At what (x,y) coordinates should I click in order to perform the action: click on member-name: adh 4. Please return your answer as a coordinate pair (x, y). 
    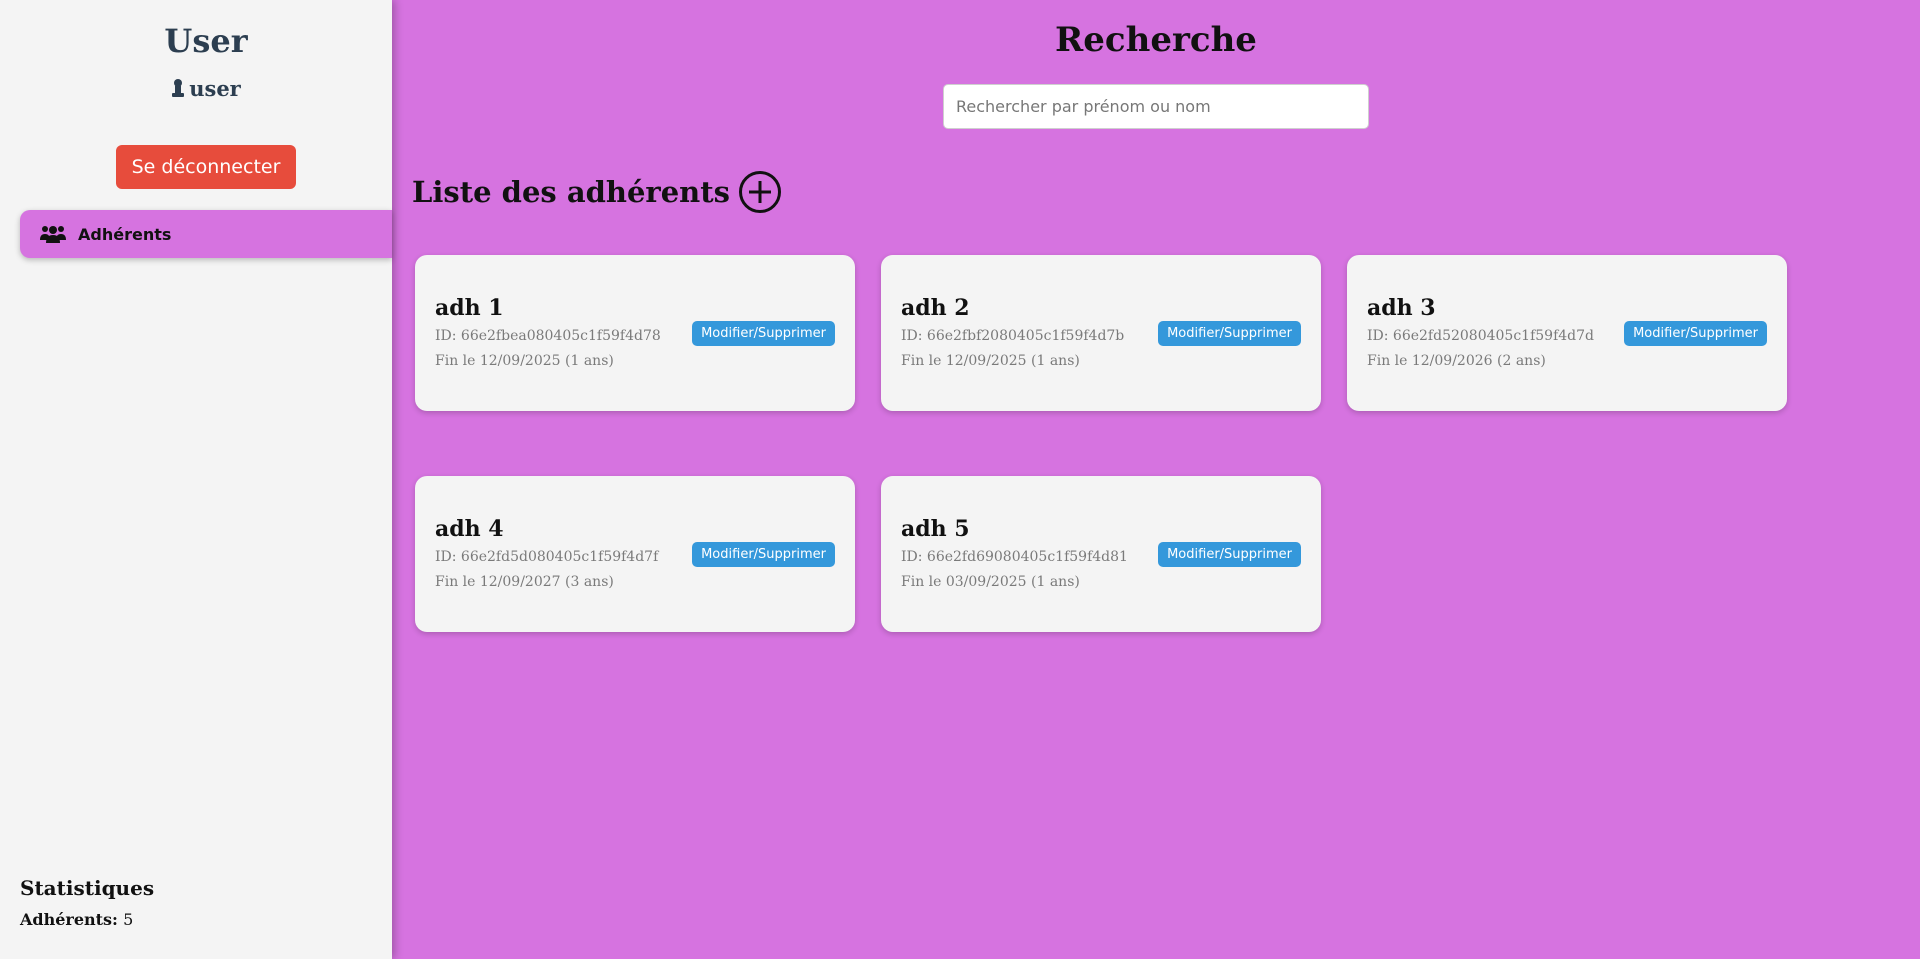
    Looking at the image, I should click on (469, 529).